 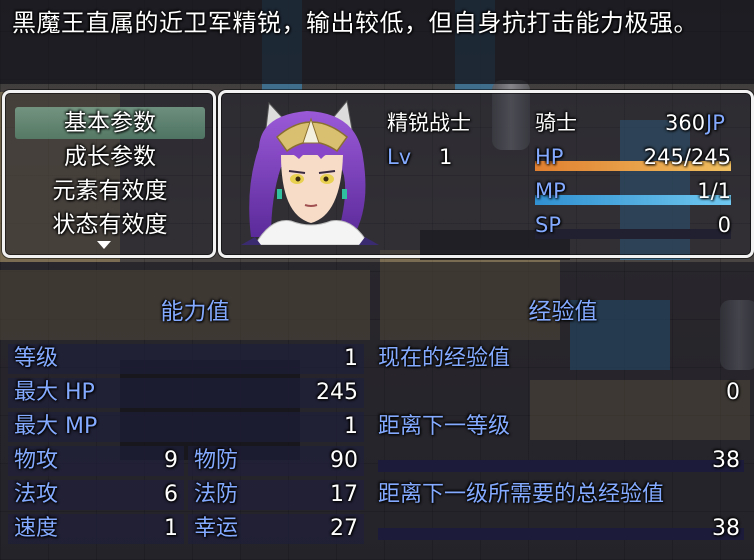 What do you see at coordinates (96, 461) in the screenshot?
I see `stat-row-atk: 物攻 9` at bounding box center [96, 461].